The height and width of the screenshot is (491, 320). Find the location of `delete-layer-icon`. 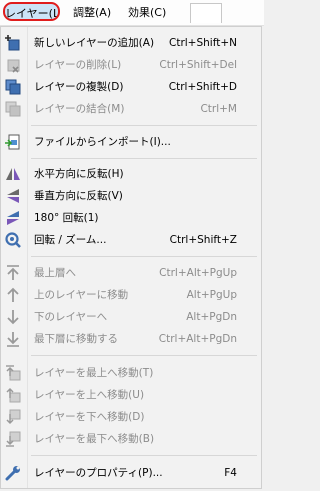

delete-layer-icon is located at coordinates (13, 65).